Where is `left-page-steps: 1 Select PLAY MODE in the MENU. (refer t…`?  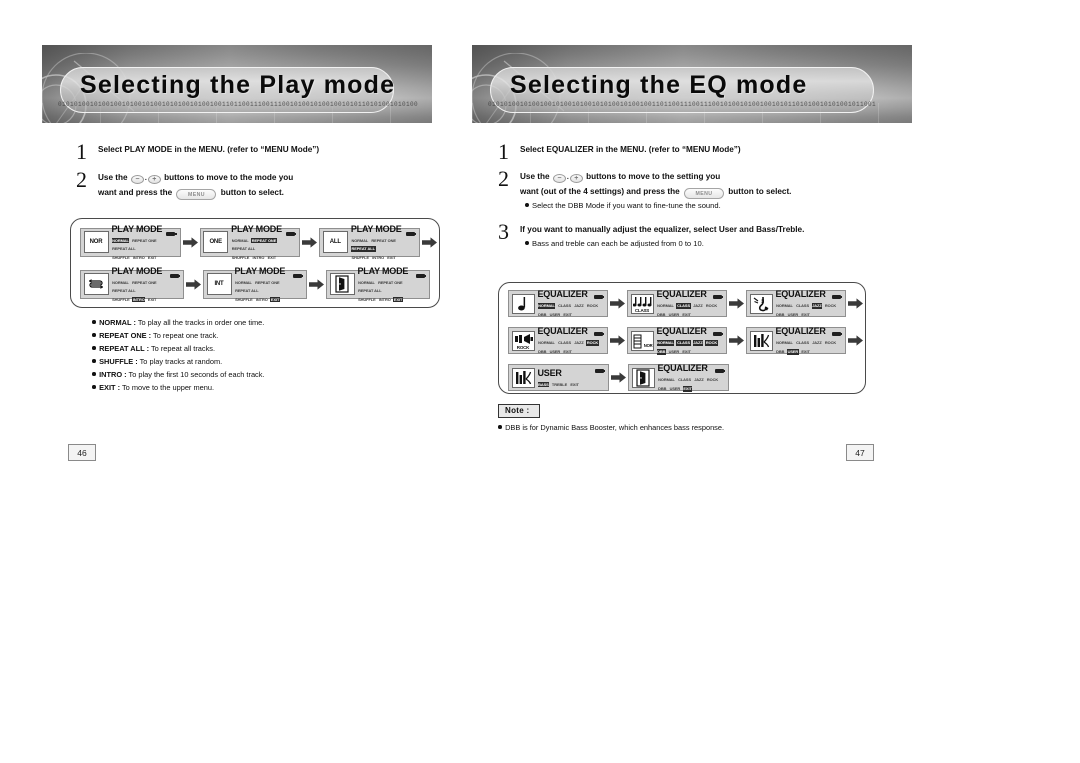 left-page-steps: 1 Select PLAY MODE in the MENU. (refer t… is located at coordinates (270, 171).